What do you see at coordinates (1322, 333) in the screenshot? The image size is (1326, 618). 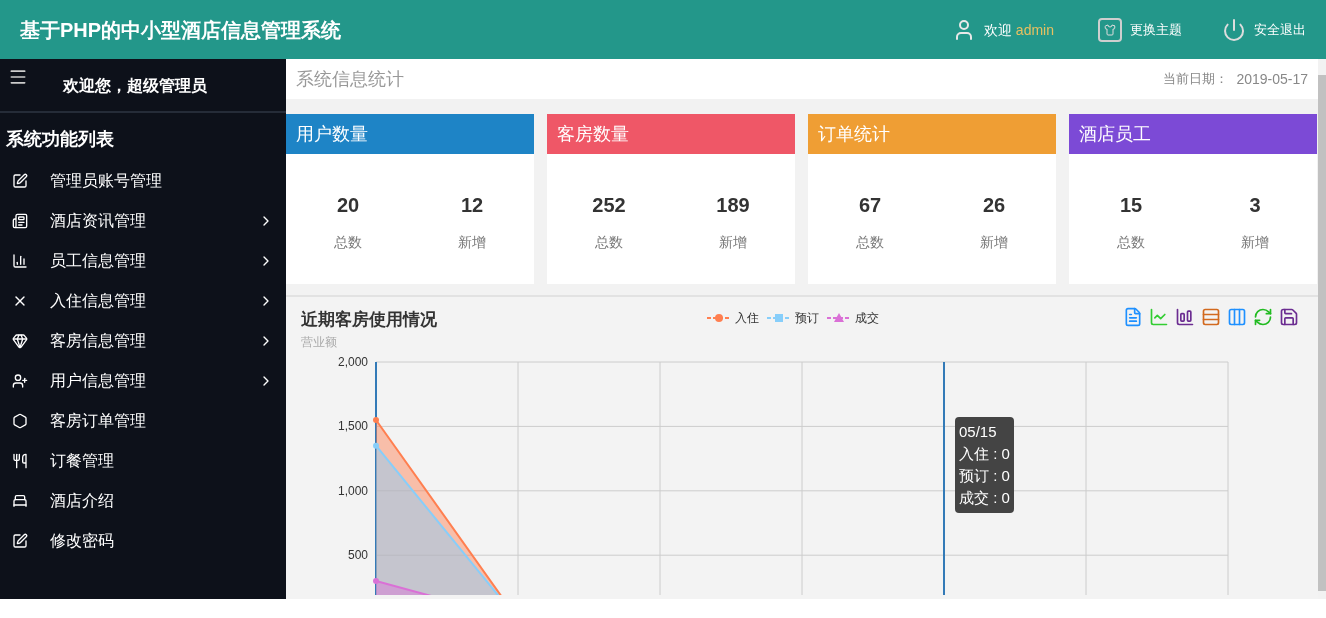 I see `scrollbar` at bounding box center [1322, 333].